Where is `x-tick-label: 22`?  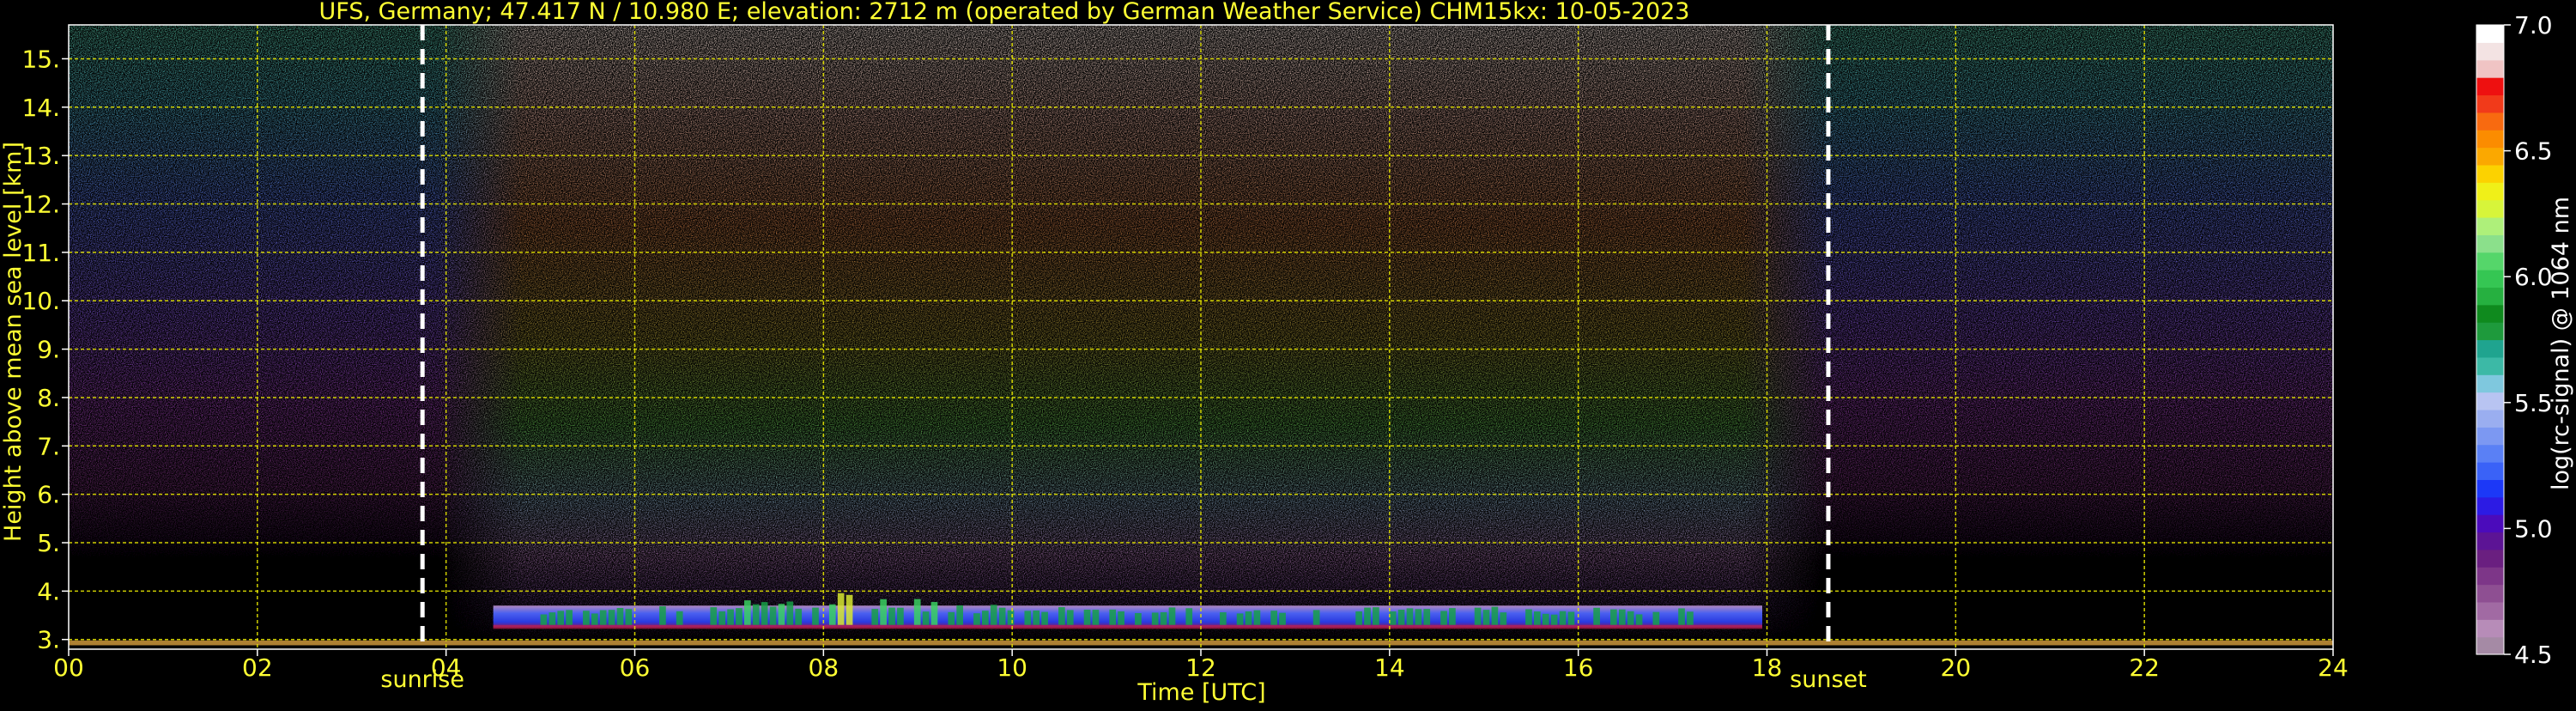
x-tick-label: 22 is located at coordinates (2144, 667).